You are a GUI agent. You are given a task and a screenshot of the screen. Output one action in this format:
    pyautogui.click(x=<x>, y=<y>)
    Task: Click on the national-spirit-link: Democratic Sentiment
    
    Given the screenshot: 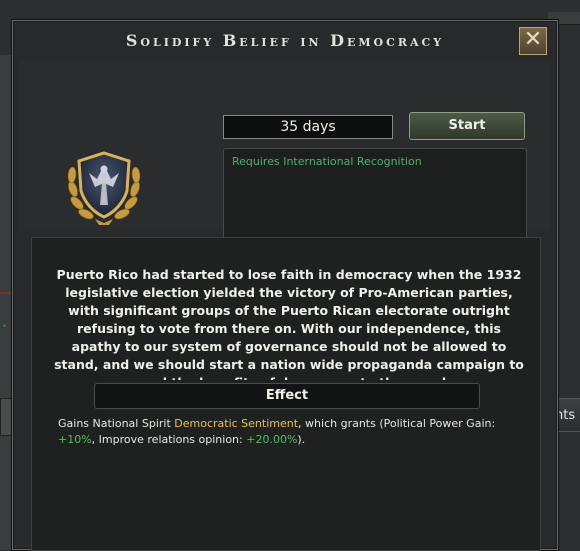 What is the action you would take?
    pyautogui.click(x=236, y=423)
    